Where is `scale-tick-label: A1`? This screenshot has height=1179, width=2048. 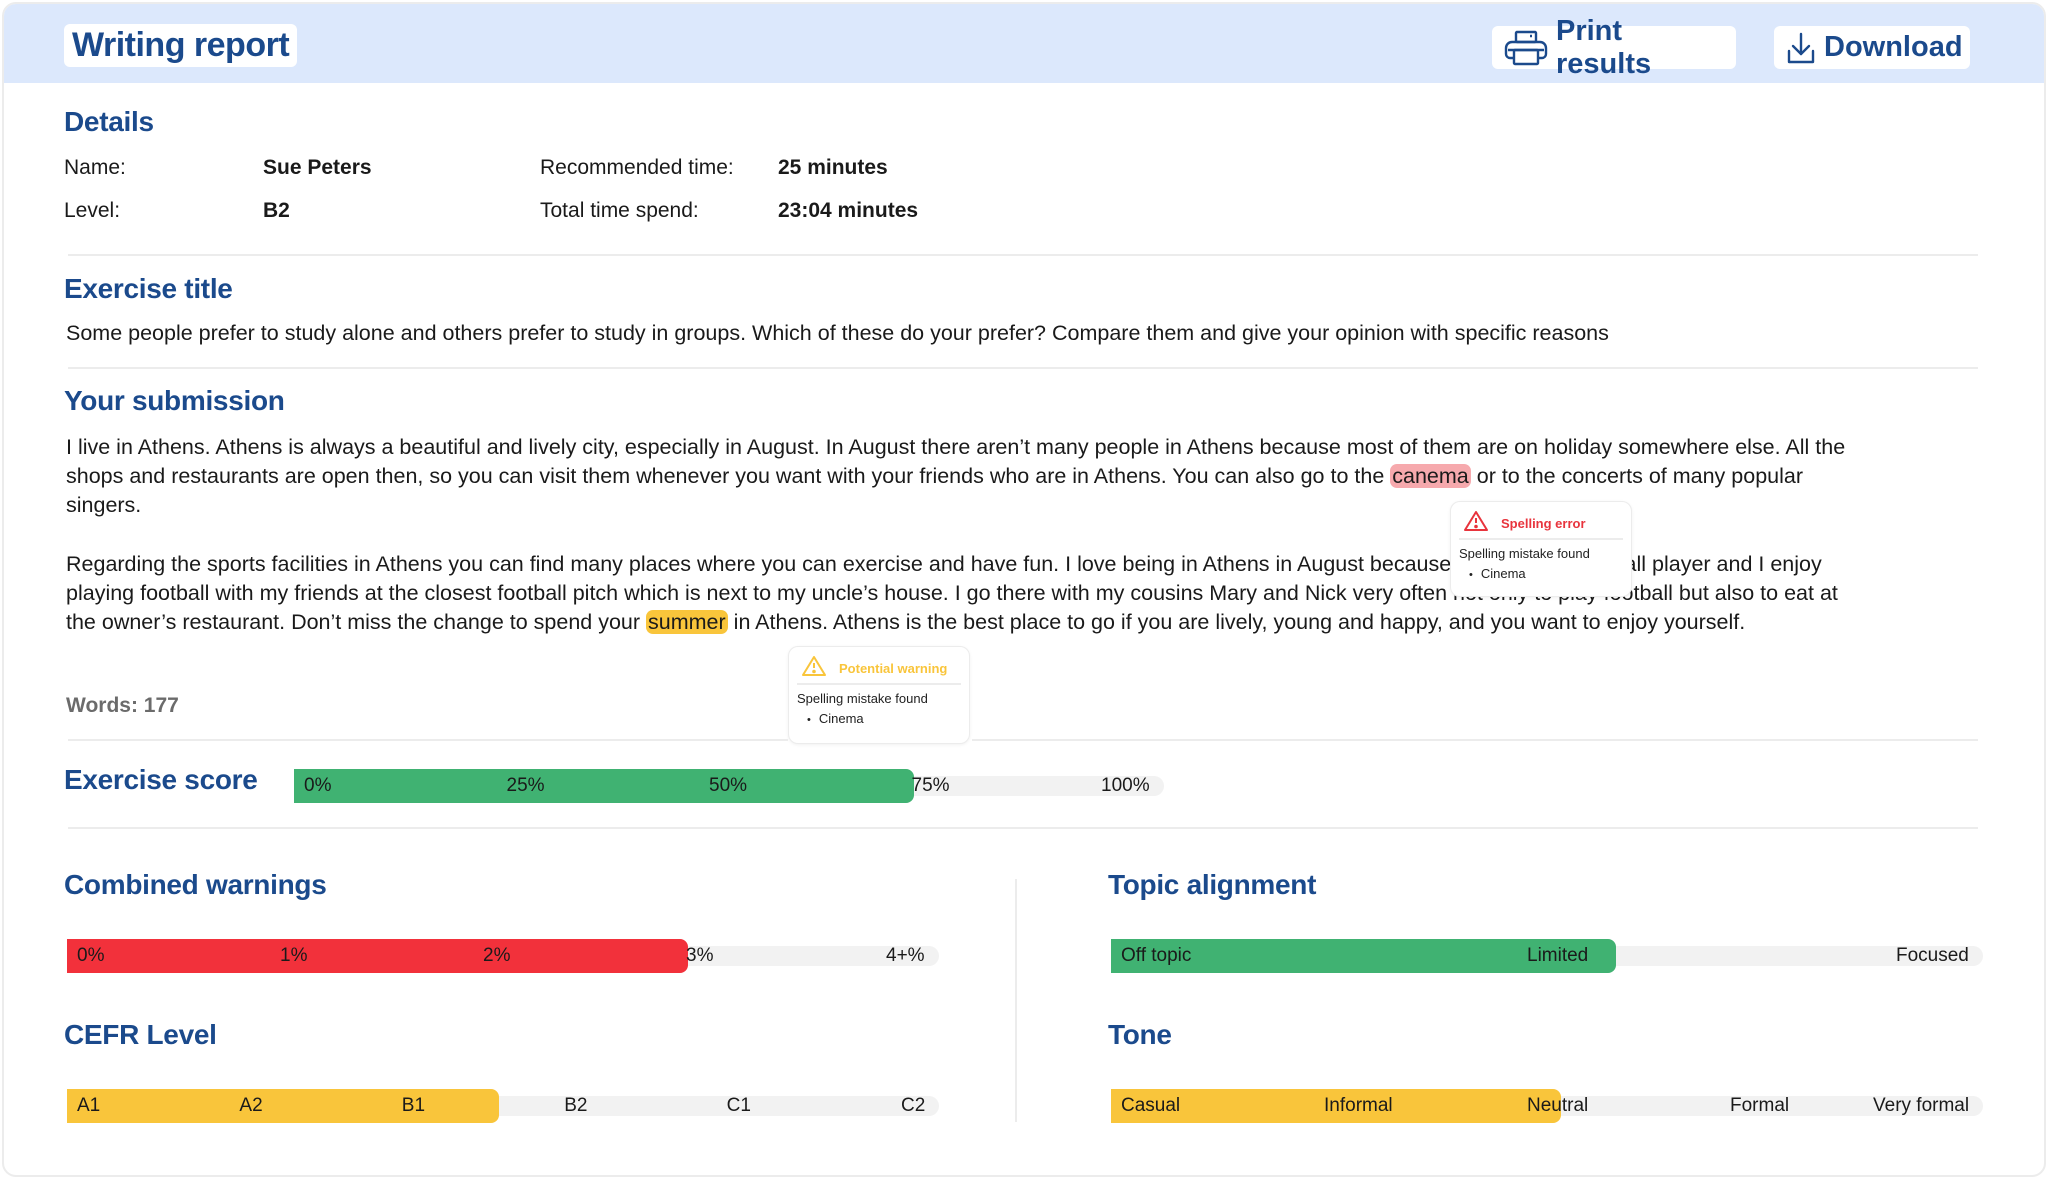 scale-tick-label: A1 is located at coordinates (89, 1105).